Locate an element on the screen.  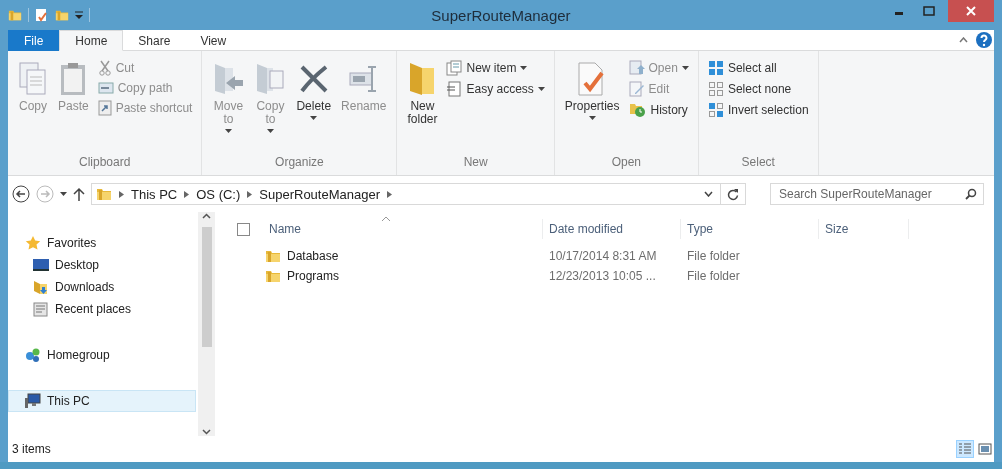
nav-item: Downloads is located at coordinates (103, 287).